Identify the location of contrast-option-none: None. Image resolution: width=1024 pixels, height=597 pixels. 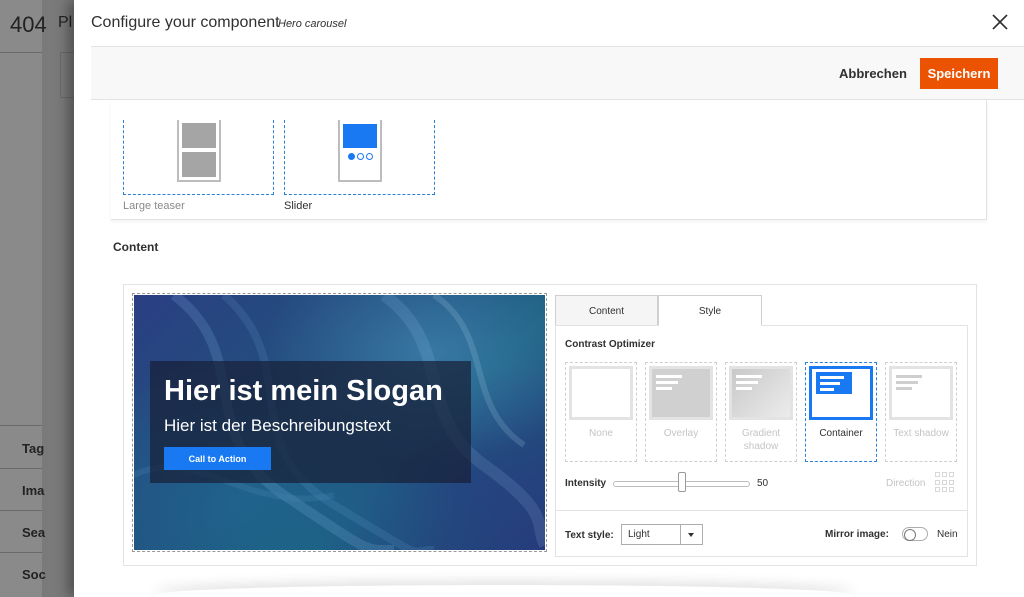
(601, 412).